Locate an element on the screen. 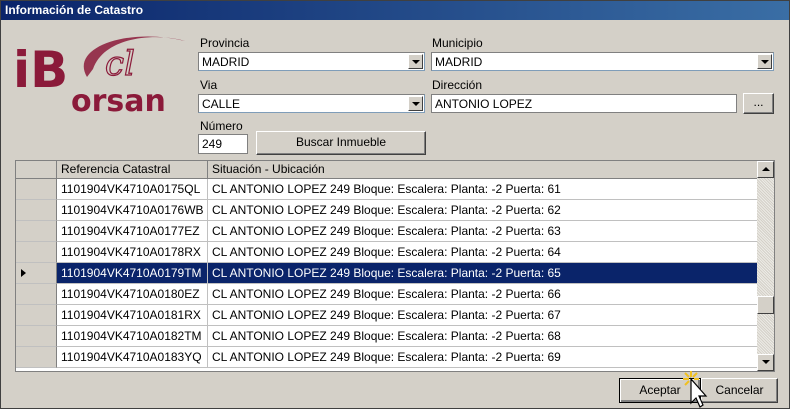 The image size is (790, 409). header-corner is located at coordinates (36, 170).